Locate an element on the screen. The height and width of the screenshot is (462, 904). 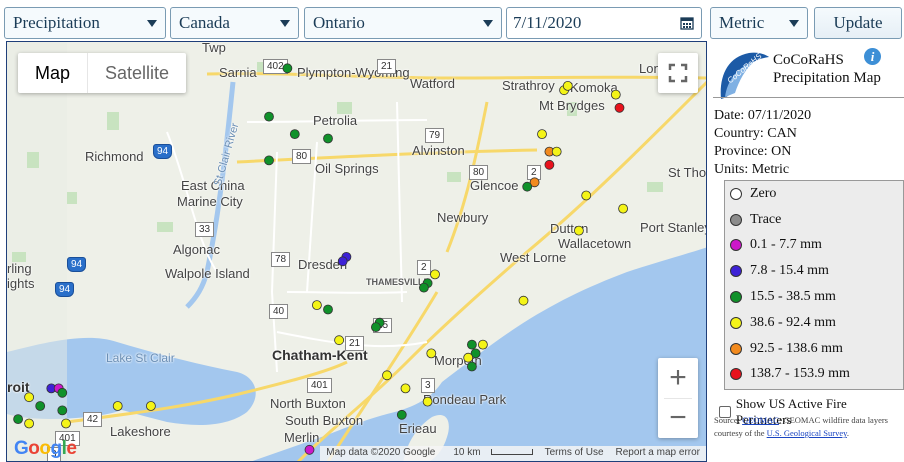
calendar-icon is located at coordinates (687, 23).